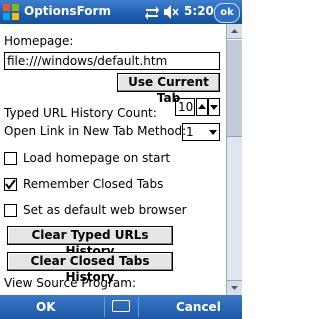 The height and width of the screenshot is (319, 320). What do you see at coordinates (234, 88) in the screenshot?
I see `scroll-thumb` at bounding box center [234, 88].